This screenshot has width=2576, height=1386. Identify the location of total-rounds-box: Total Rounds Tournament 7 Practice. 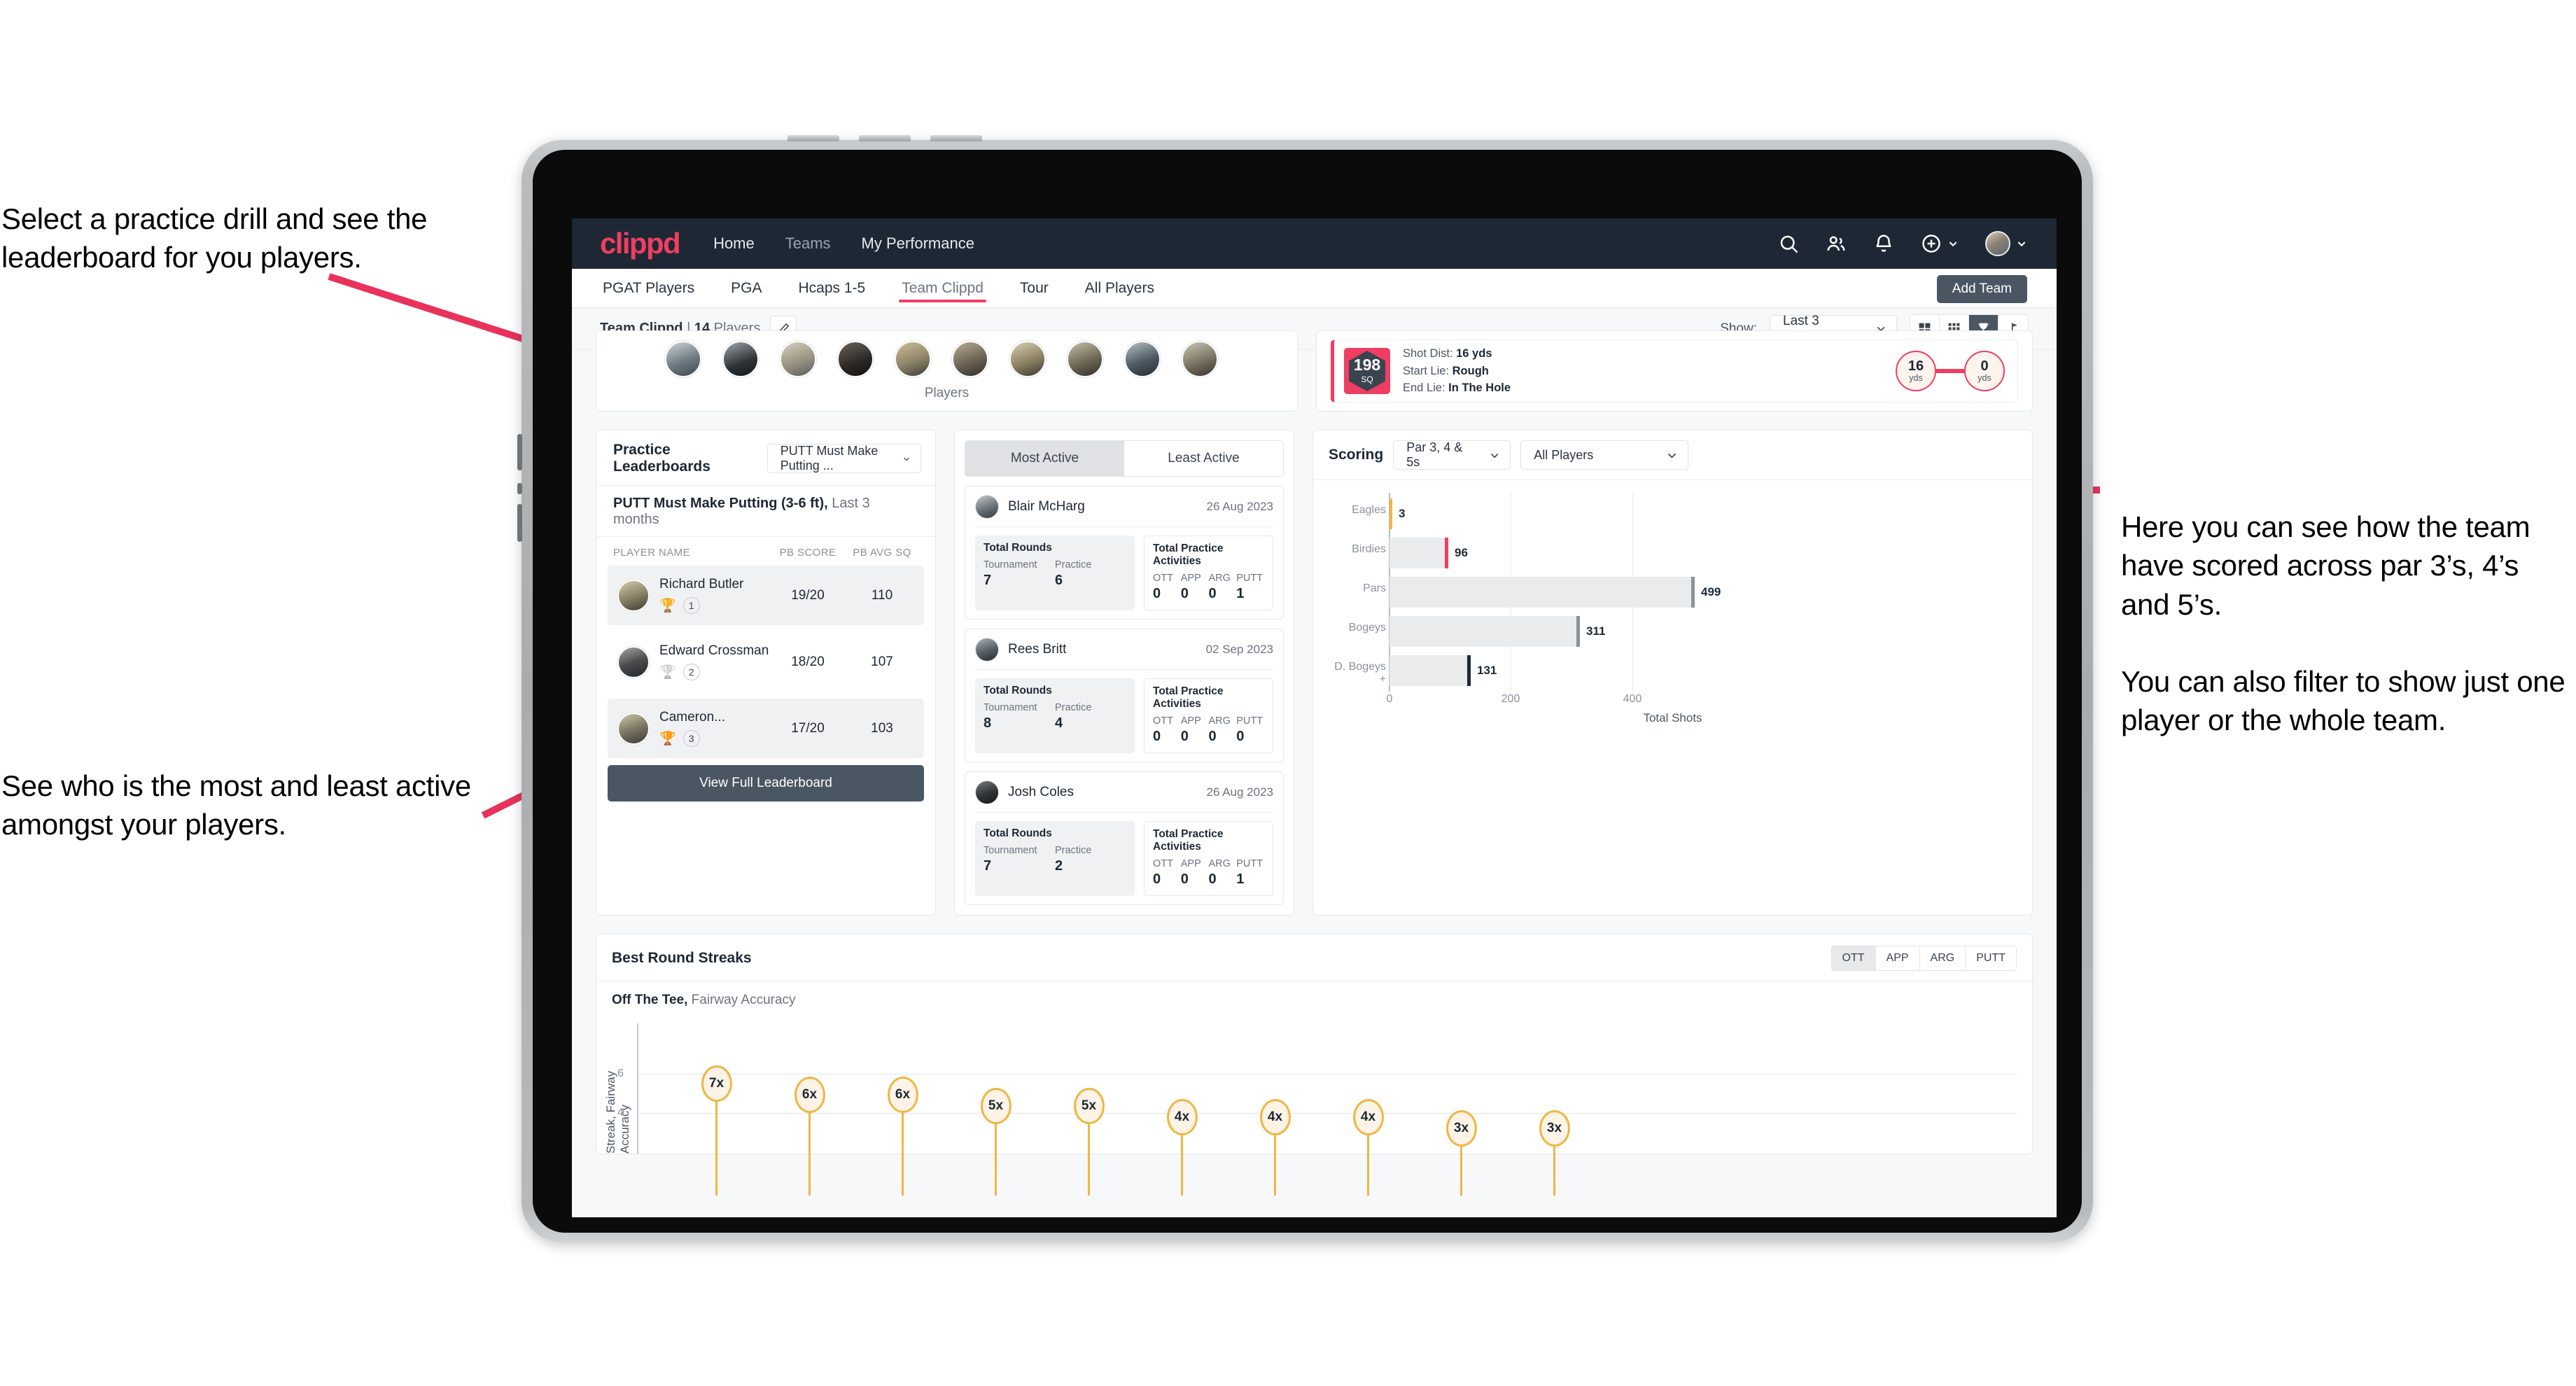
(1055, 858).